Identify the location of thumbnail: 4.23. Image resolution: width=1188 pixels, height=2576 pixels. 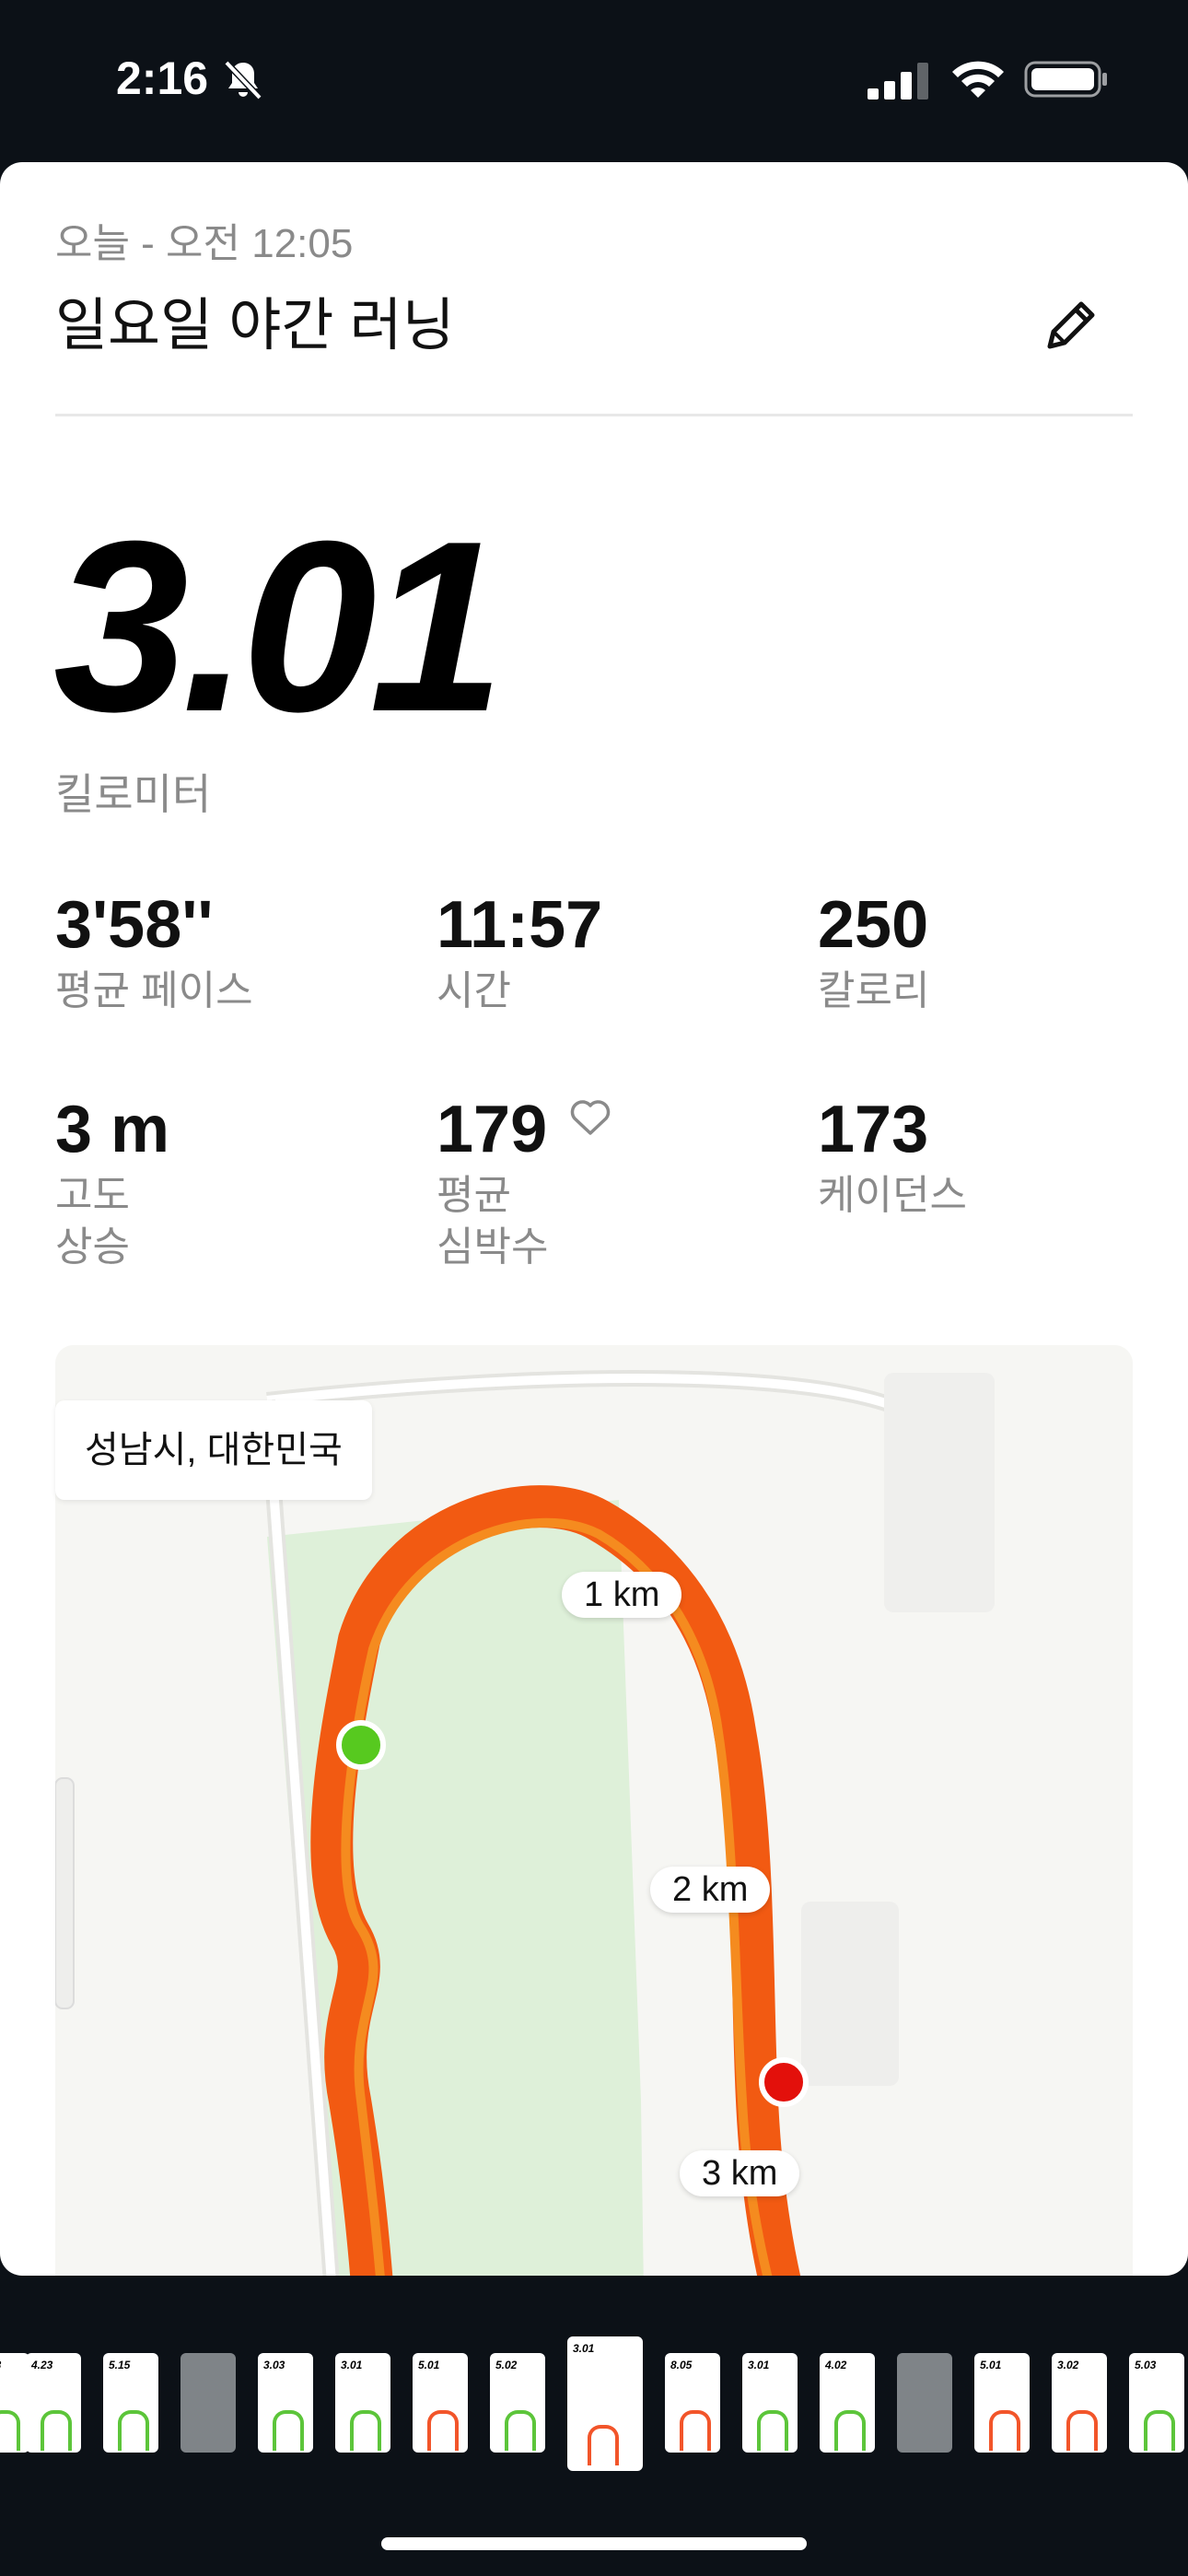
(53, 2403).